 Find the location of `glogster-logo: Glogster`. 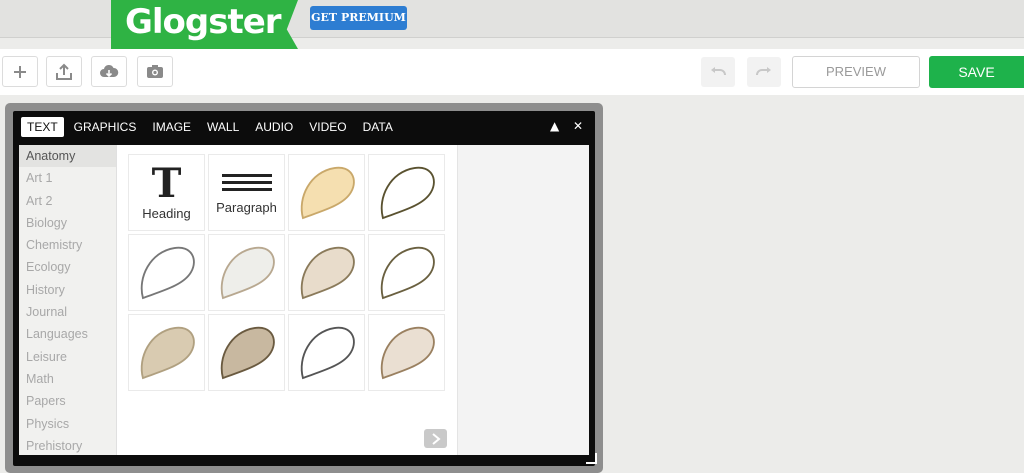

glogster-logo: Glogster is located at coordinates (204, 24).